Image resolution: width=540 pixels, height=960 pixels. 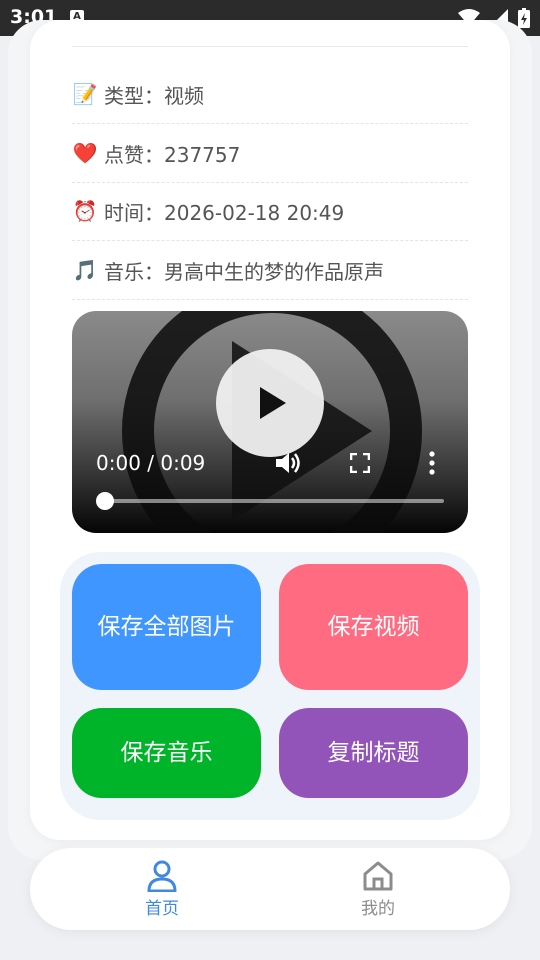 What do you see at coordinates (85, 153) in the screenshot?
I see `heart-icon: ❤️` at bounding box center [85, 153].